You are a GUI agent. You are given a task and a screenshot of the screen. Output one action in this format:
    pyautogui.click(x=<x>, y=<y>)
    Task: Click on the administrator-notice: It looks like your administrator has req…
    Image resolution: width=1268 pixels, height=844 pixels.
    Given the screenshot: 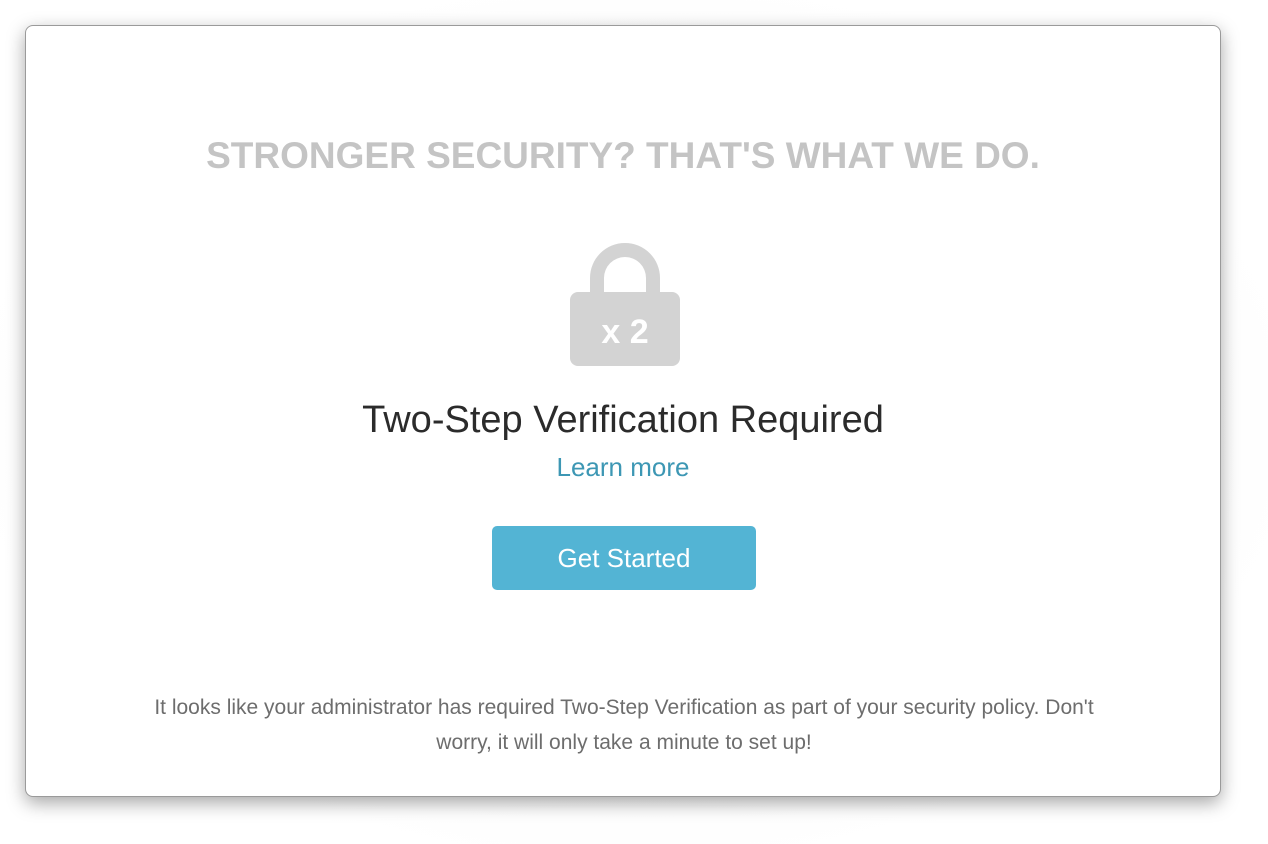 What is the action you would take?
    pyautogui.click(x=624, y=725)
    